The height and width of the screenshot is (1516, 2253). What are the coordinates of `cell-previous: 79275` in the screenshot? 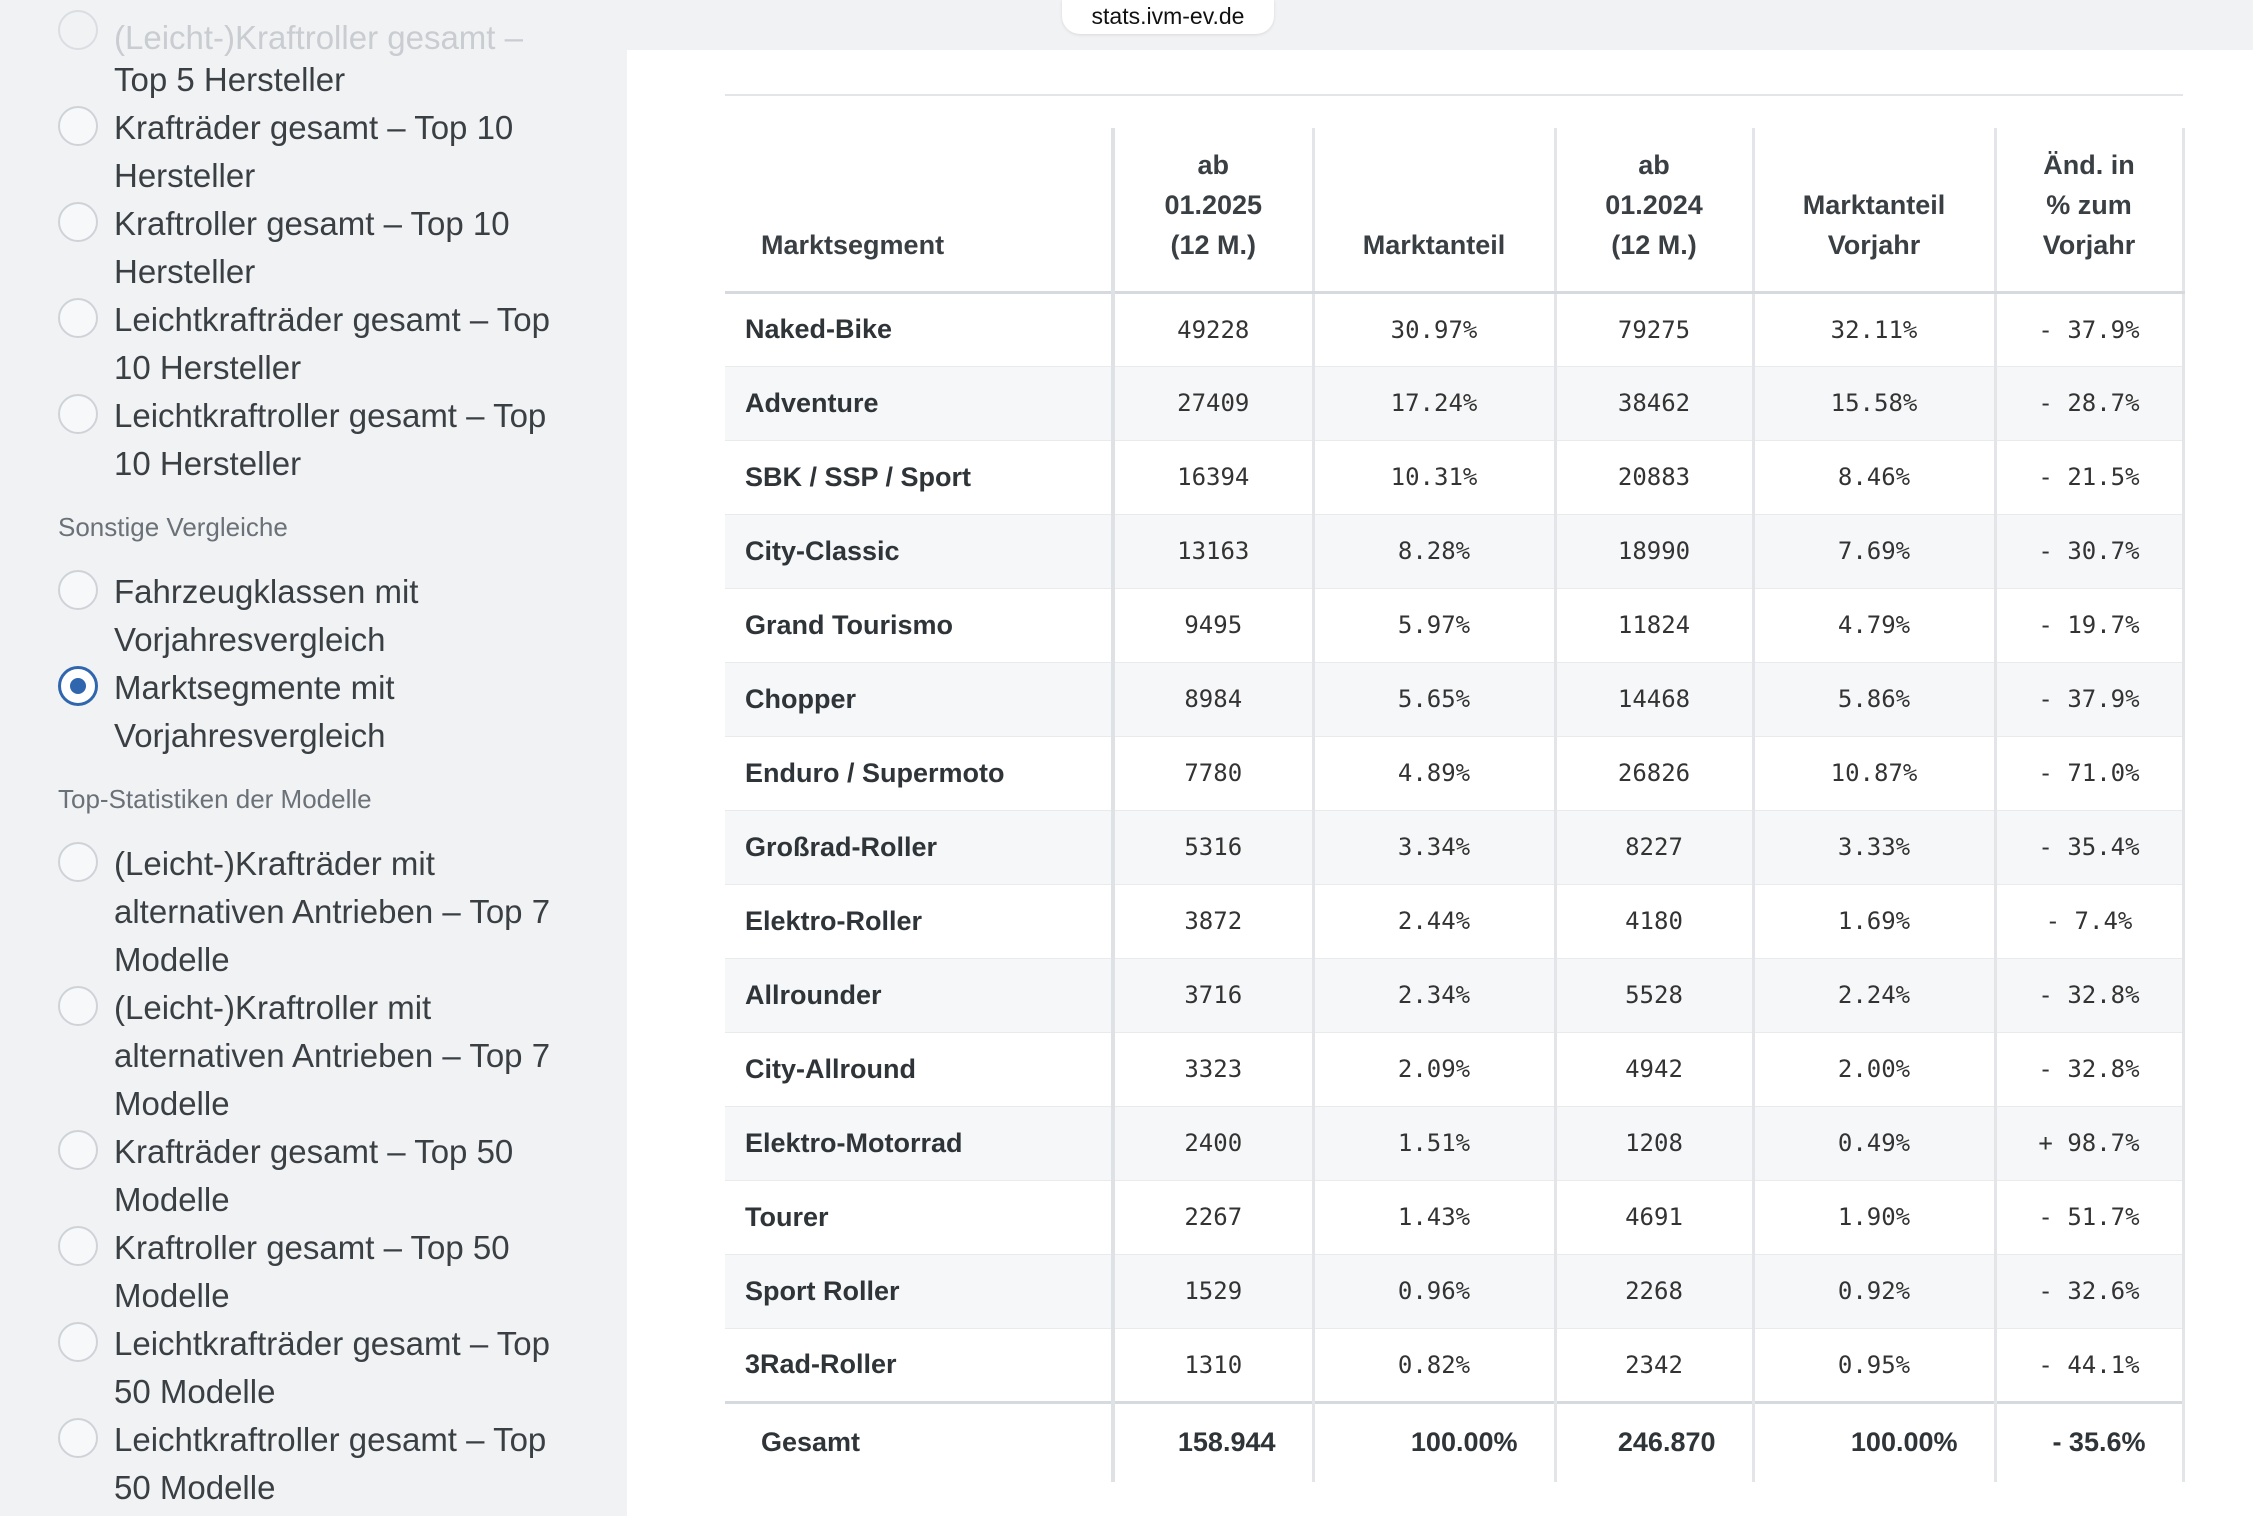 It's located at (1655, 329).